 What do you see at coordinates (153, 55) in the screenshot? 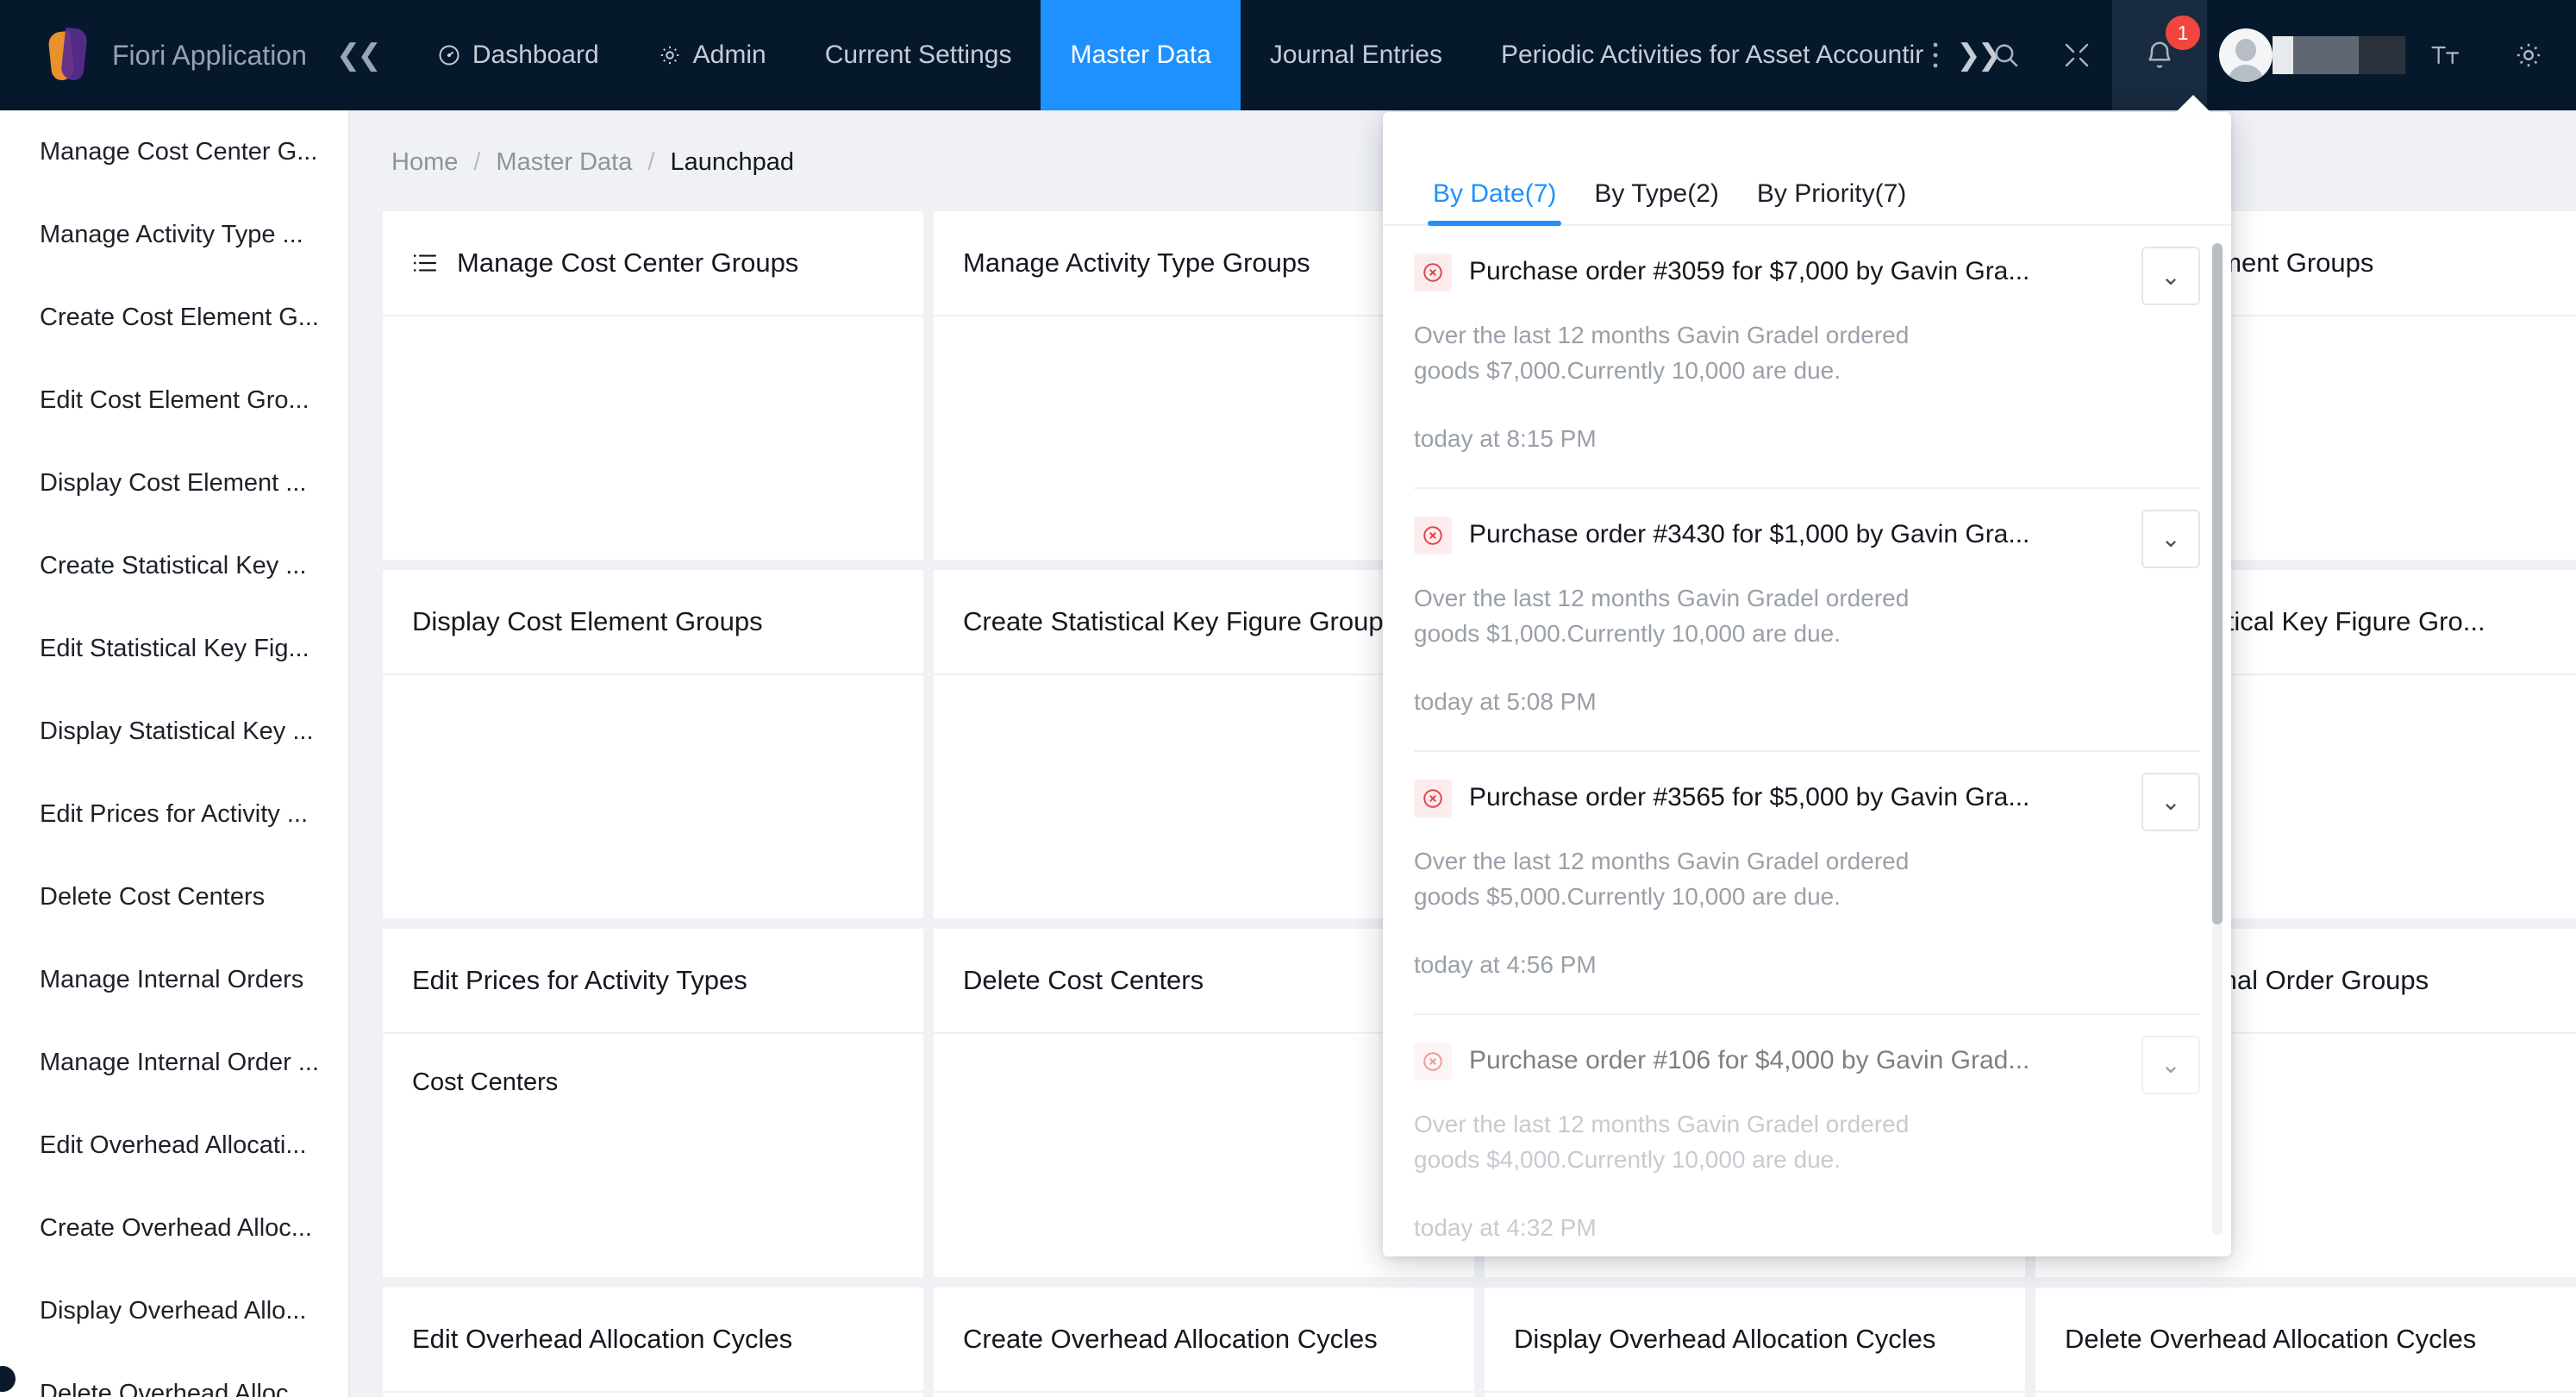
I see `brand-area: Fiori Application` at bounding box center [153, 55].